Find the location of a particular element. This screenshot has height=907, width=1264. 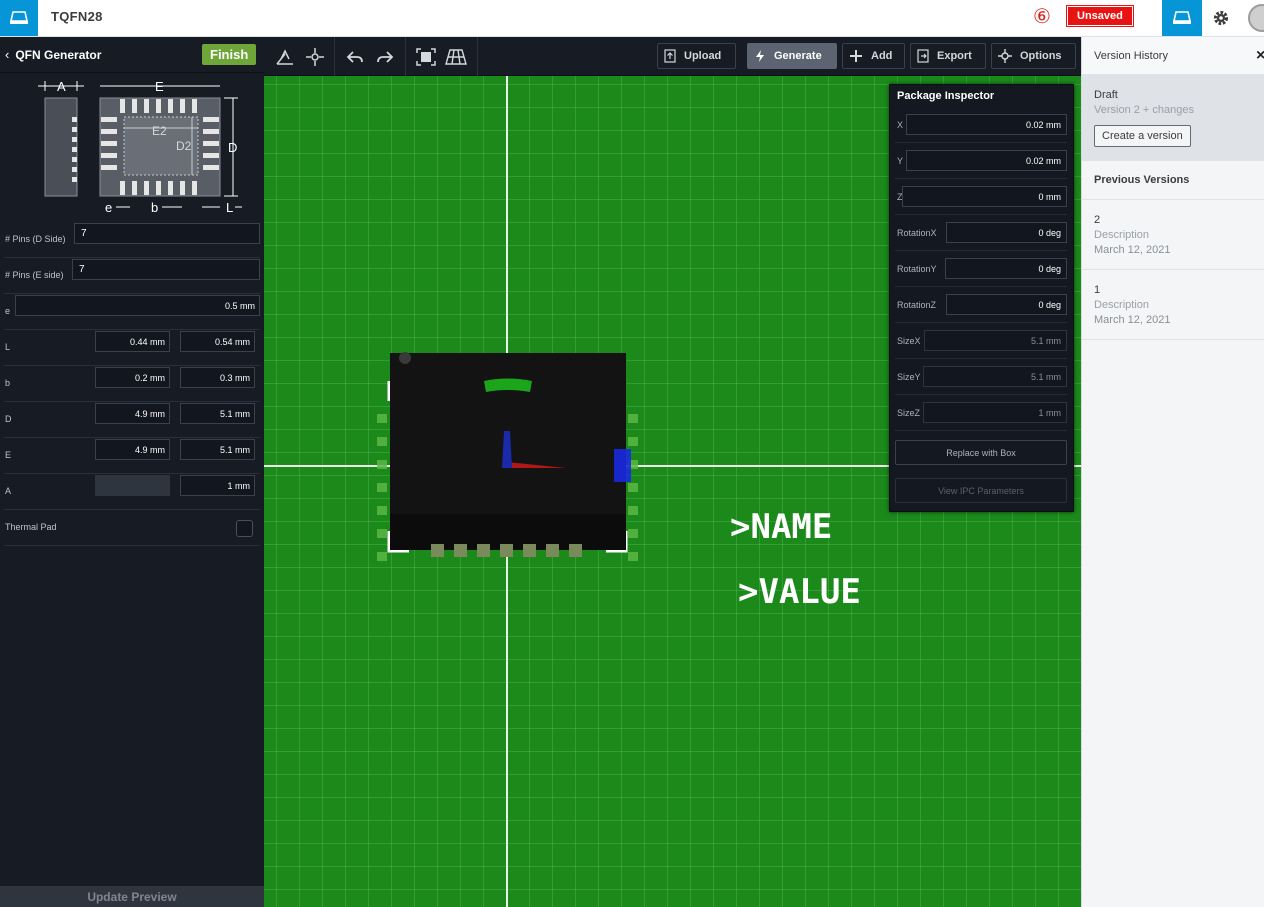

inspector-y-input: 0.02 mm is located at coordinates (986, 160).